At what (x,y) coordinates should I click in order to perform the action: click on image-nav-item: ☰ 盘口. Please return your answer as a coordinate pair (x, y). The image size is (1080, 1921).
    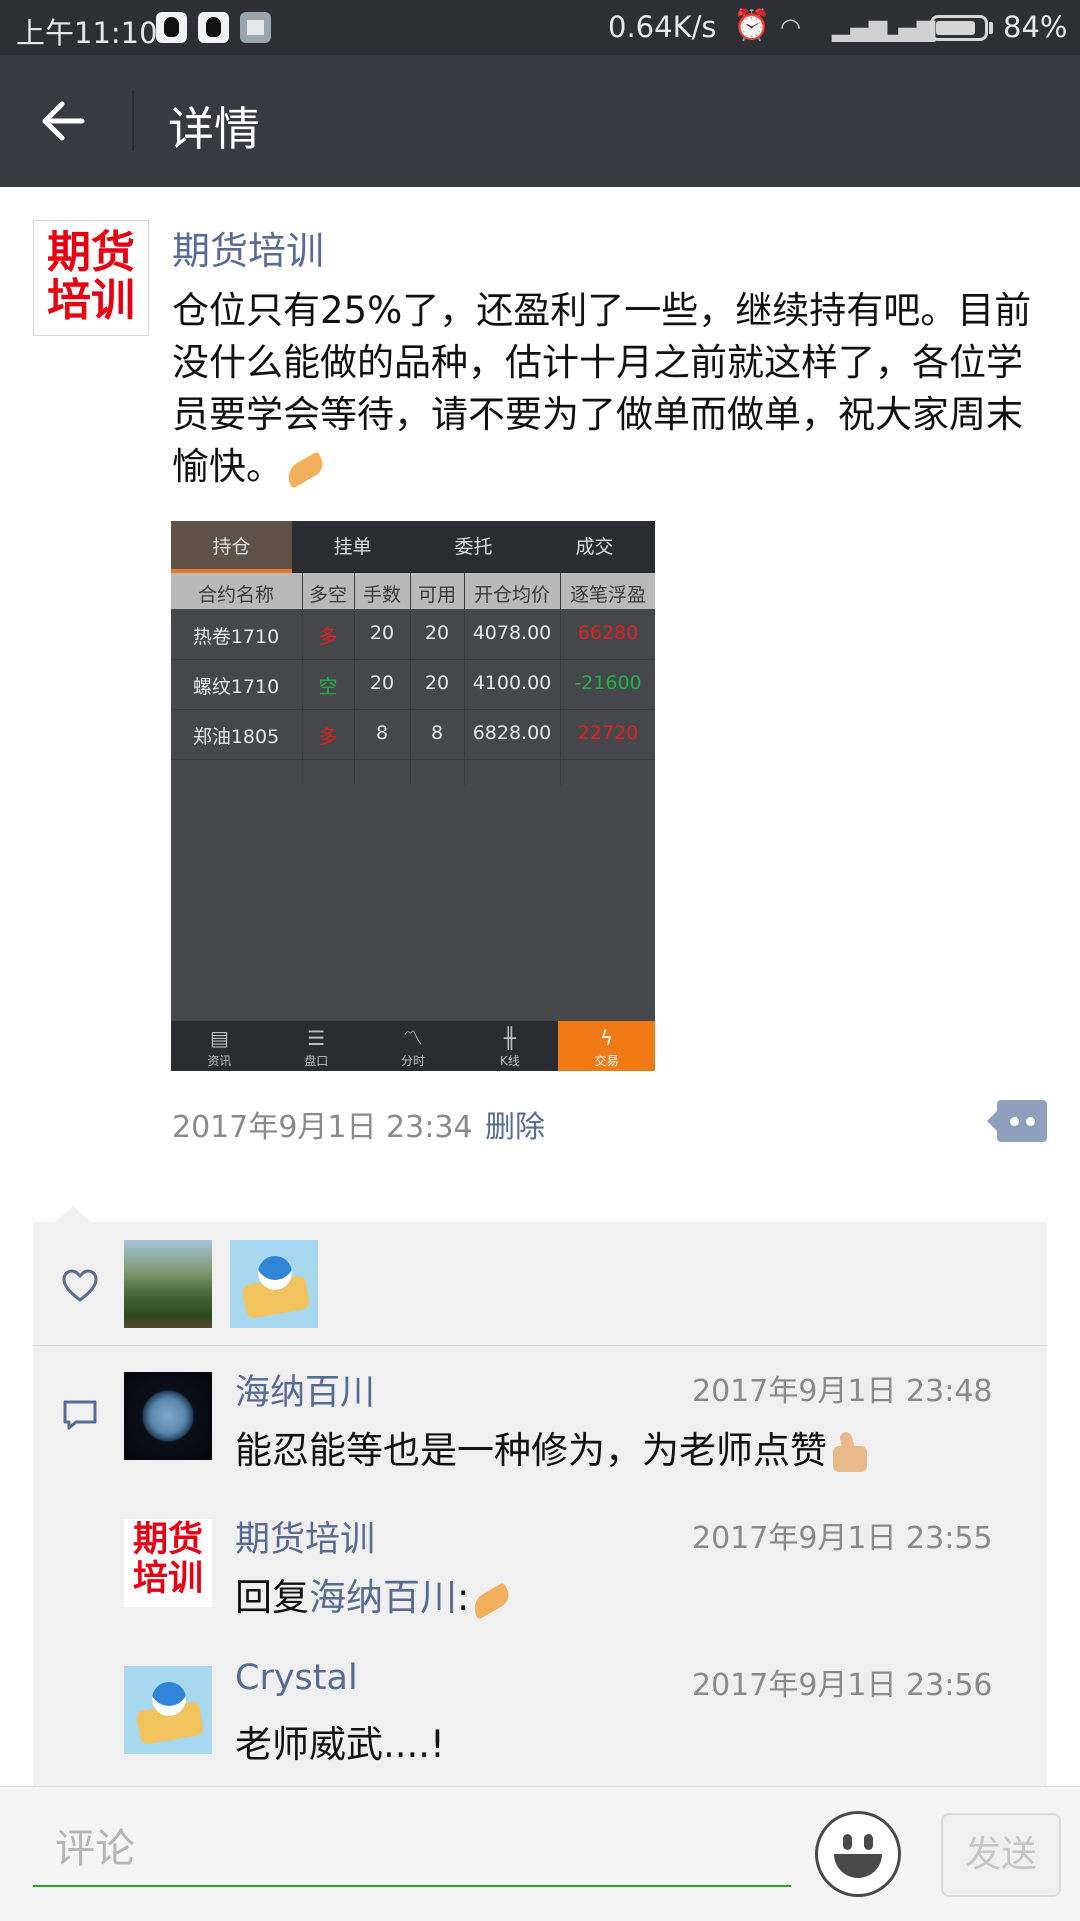
    Looking at the image, I should click on (316, 1046).